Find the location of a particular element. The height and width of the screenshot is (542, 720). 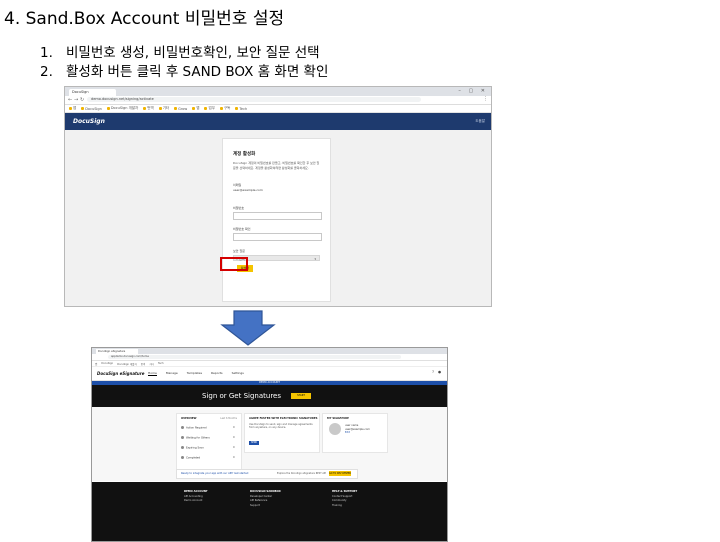

browser-tab: DocuSign is located at coordinates (92, 92).